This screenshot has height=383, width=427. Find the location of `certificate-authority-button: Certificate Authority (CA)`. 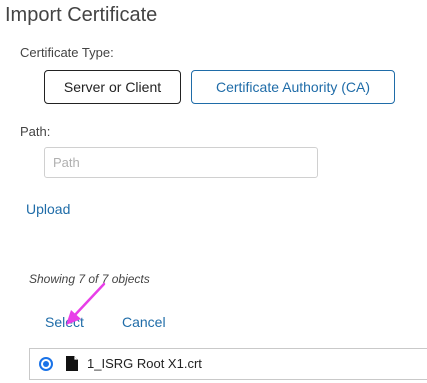

certificate-authority-button: Certificate Authority (CA) is located at coordinates (293, 87).